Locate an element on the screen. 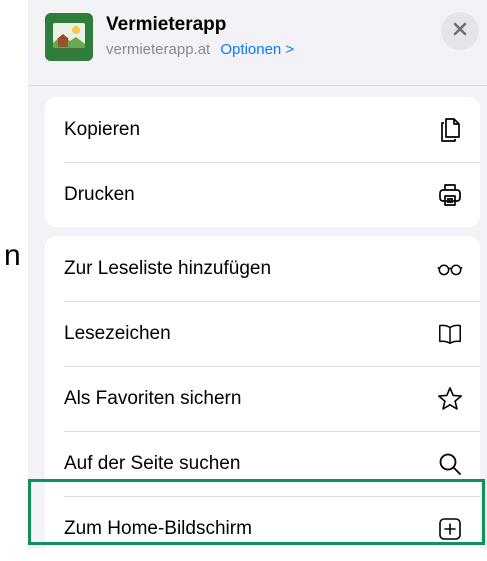  action-label: Zur Leseliste hinzufügen is located at coordinates (168, 268).